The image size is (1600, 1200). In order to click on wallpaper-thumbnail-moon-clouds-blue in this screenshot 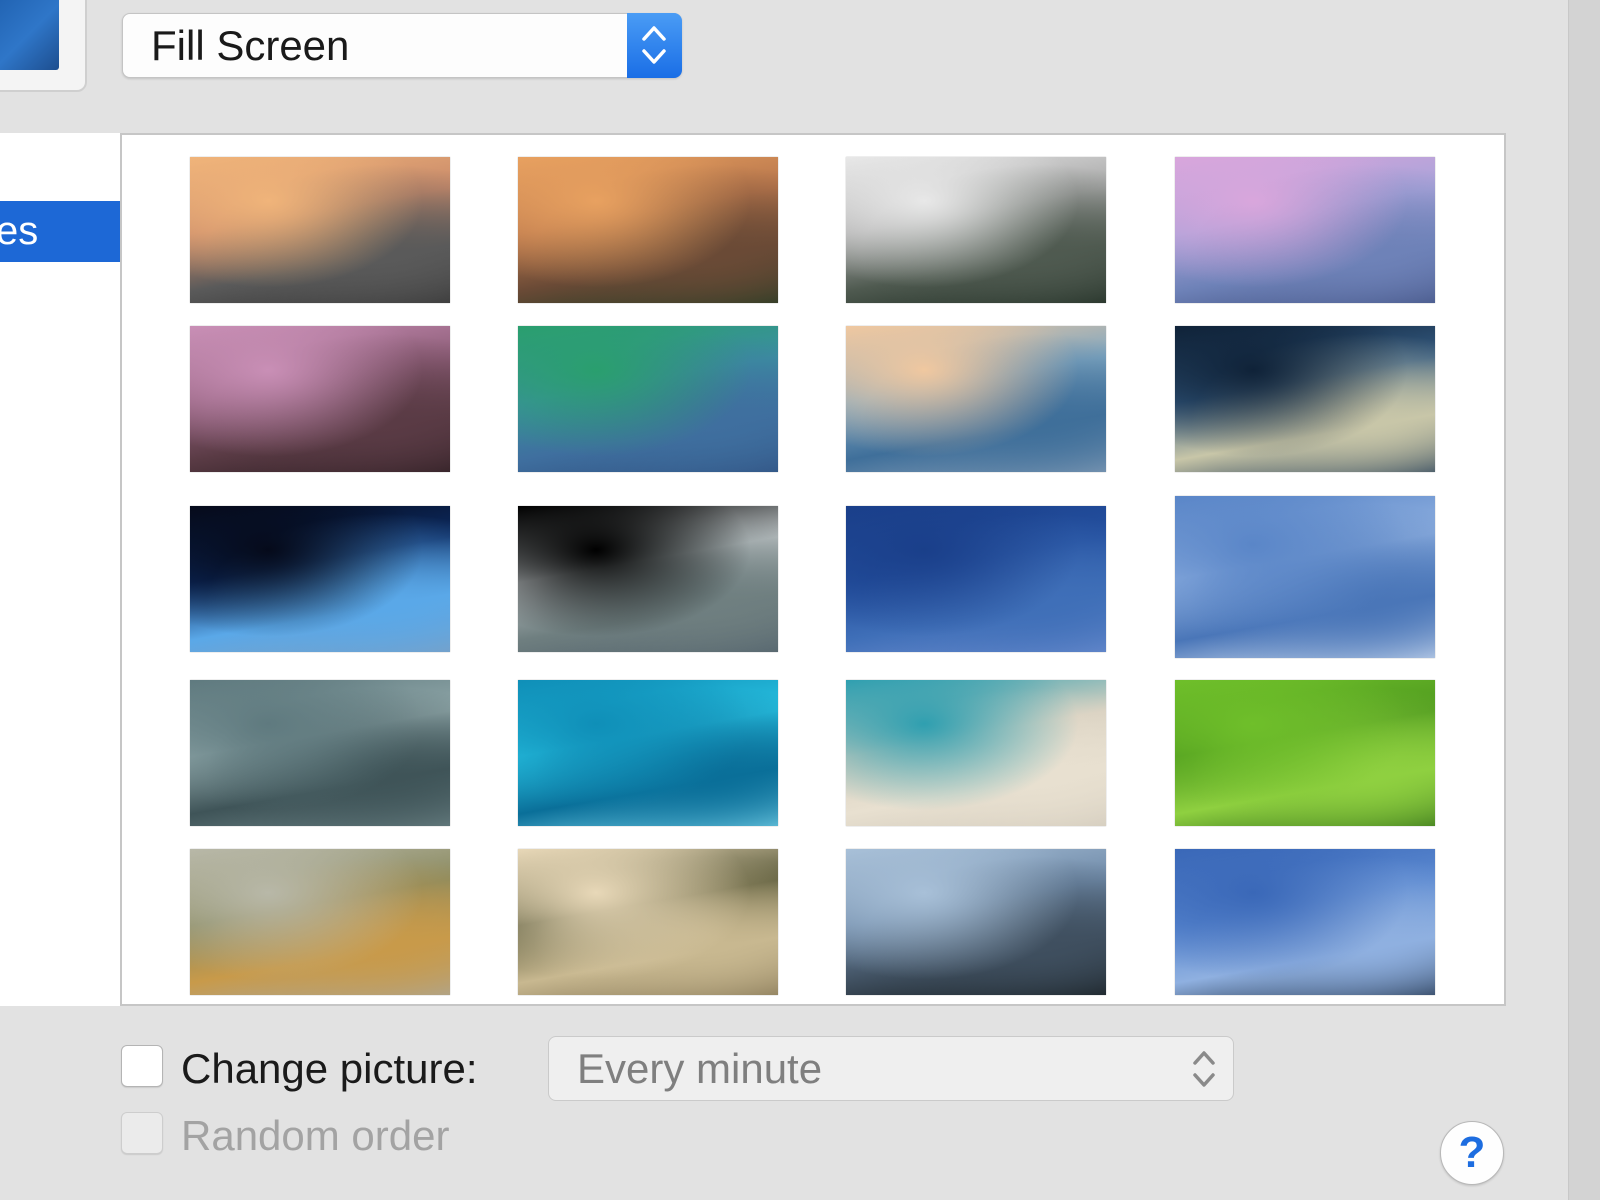, I will do `click(1305, 577)`.